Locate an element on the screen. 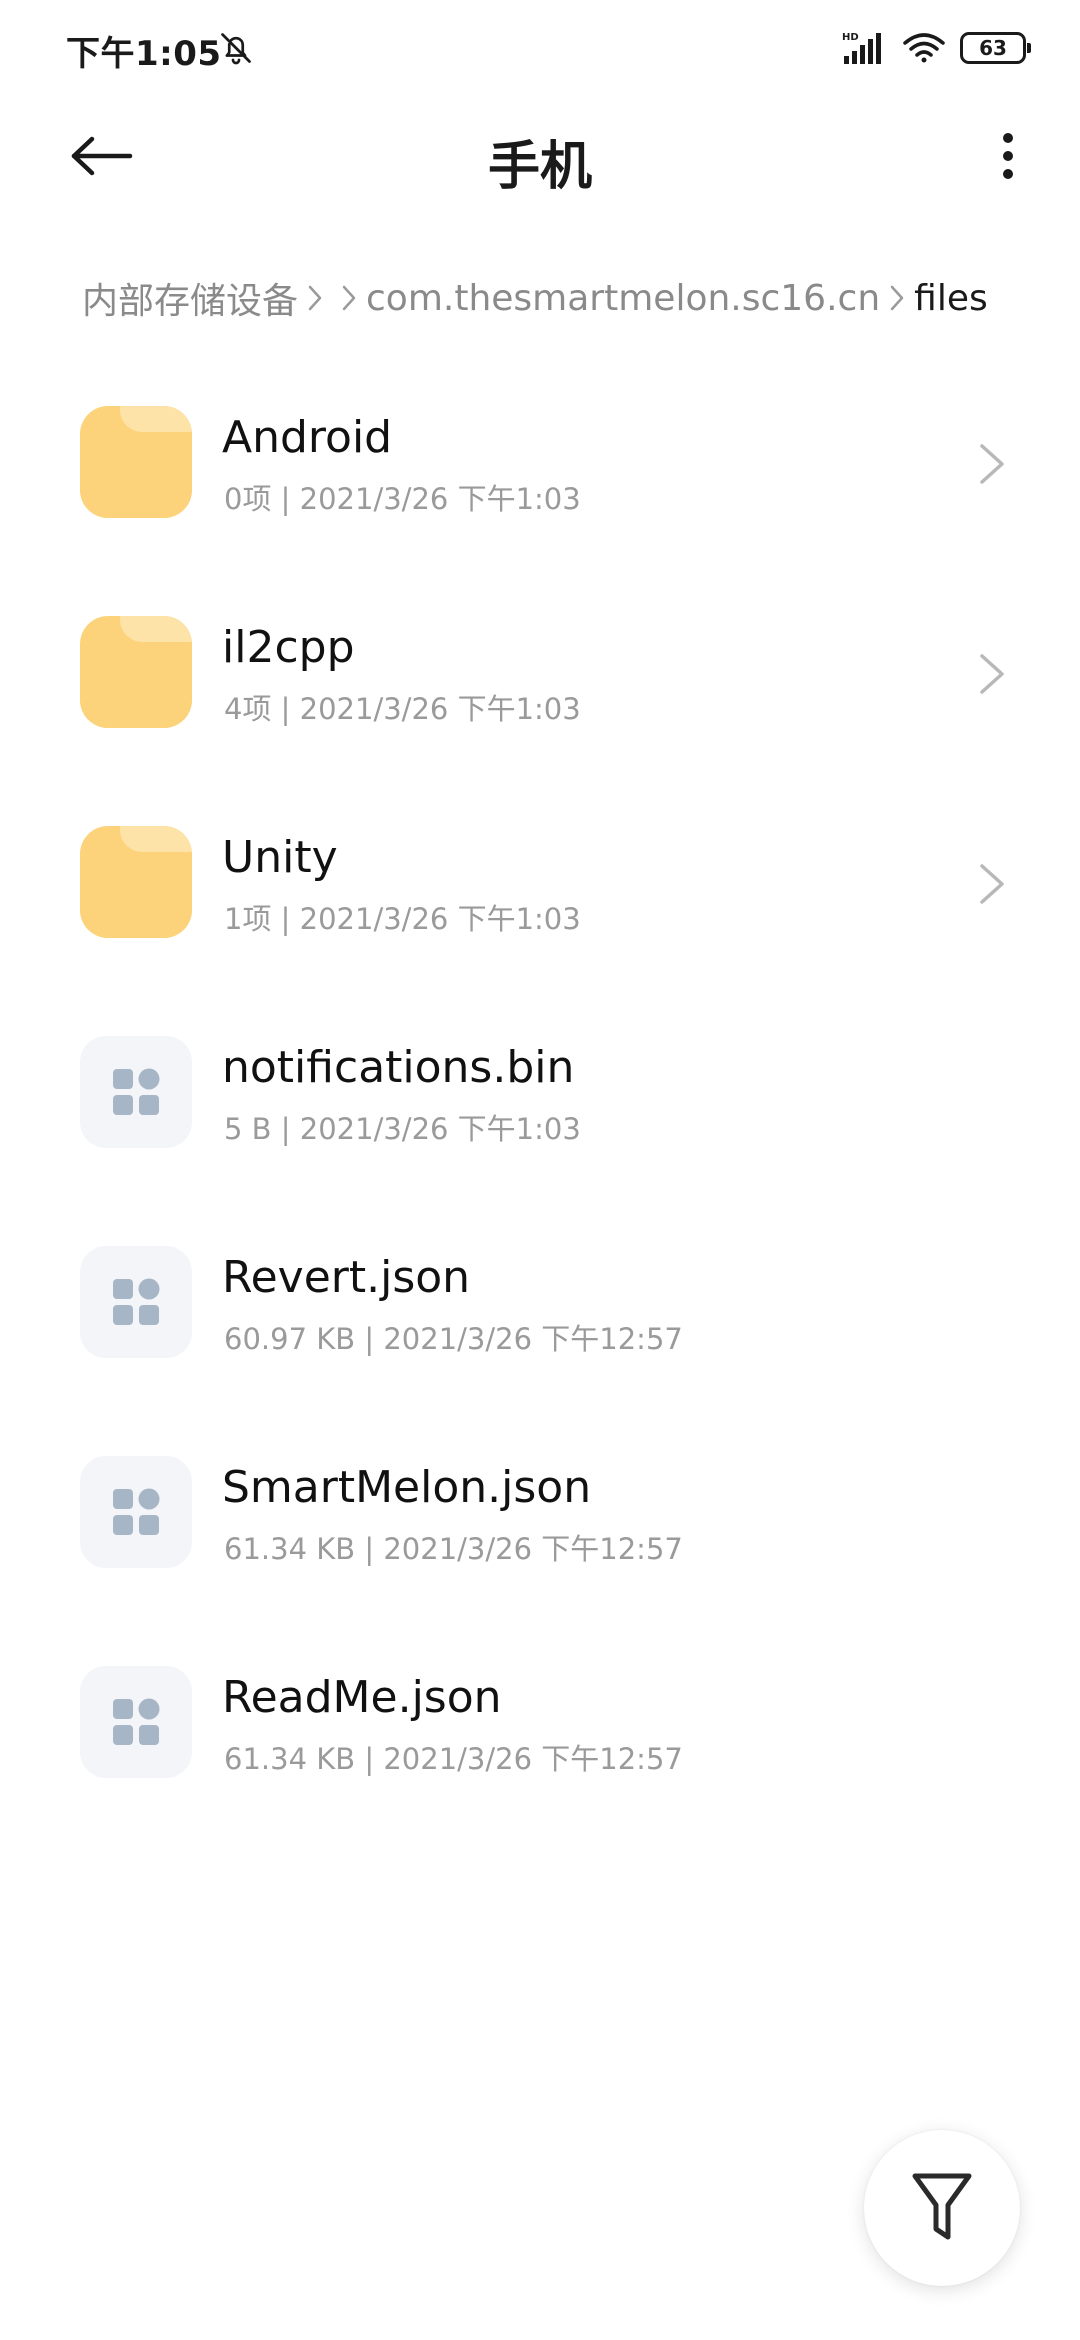 Image resolution: width=1080 pixels, height=2340 pixels. status-time: 下午1:05 is located at coordinates (144, 54).